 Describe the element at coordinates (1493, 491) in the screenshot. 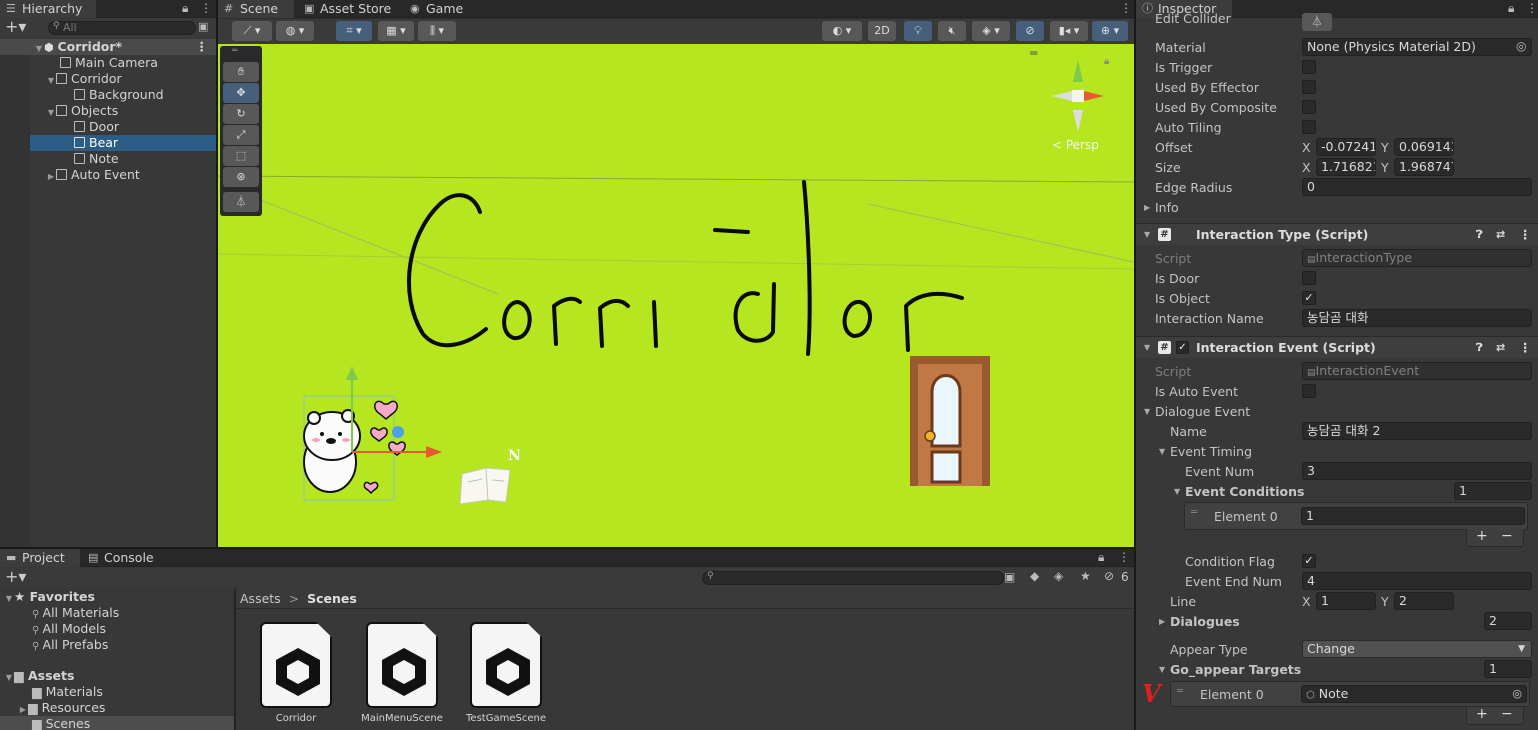

I see `event-conditions-size-field: 1` at that location.